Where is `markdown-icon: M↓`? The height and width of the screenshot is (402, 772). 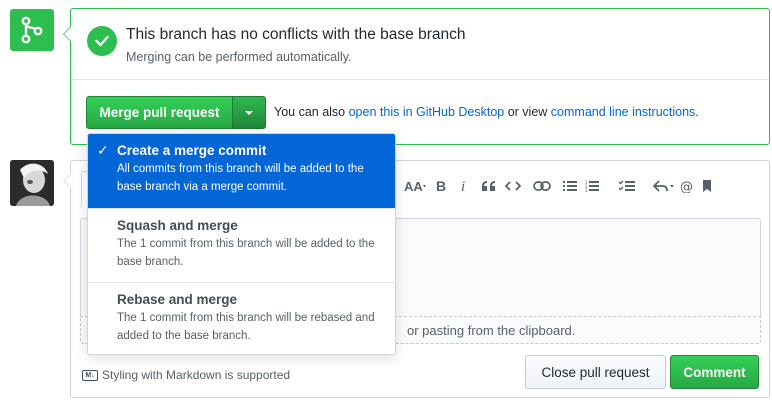 markdown-icon: M↓ is located at coordinates (90, 375).